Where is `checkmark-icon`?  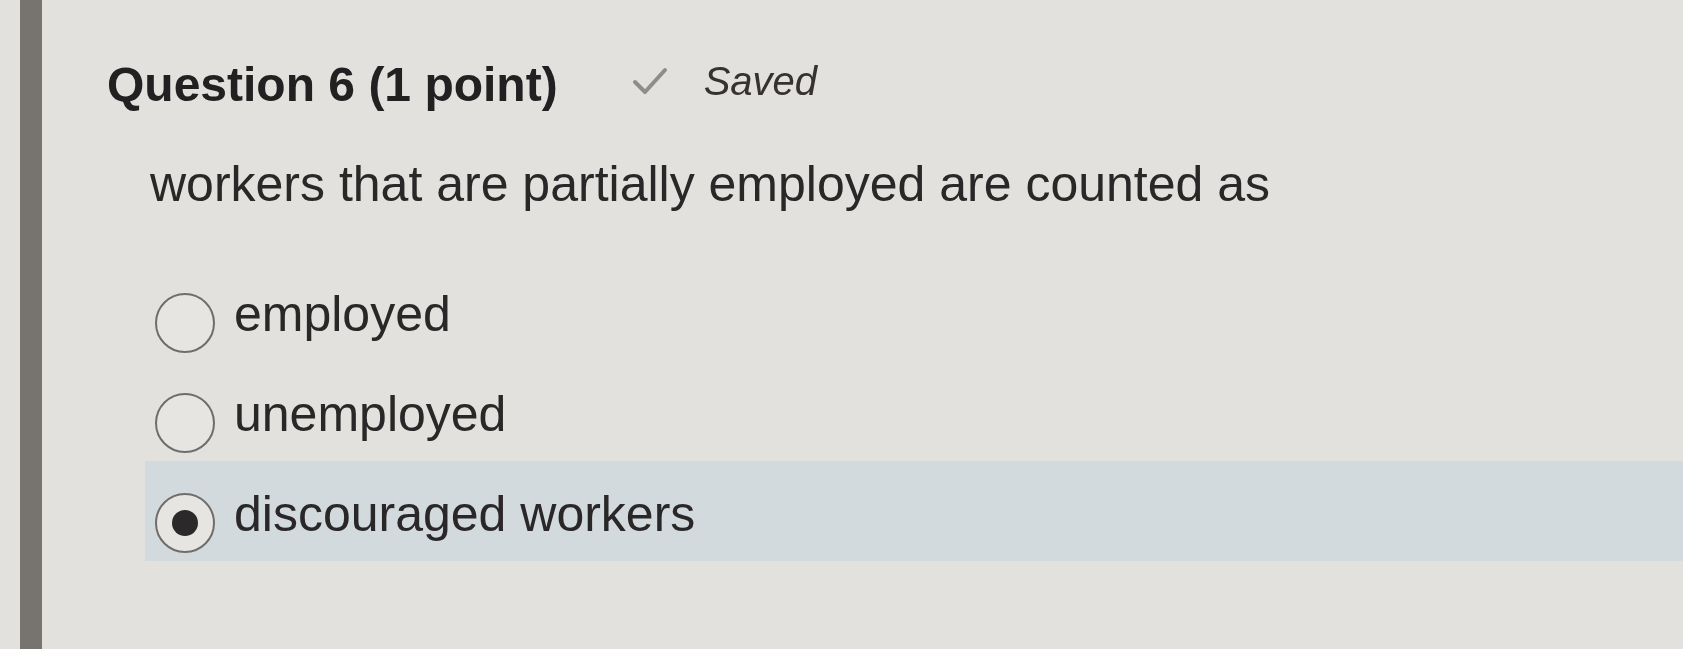
checkmark-icon is located at coordinates (649, 81).